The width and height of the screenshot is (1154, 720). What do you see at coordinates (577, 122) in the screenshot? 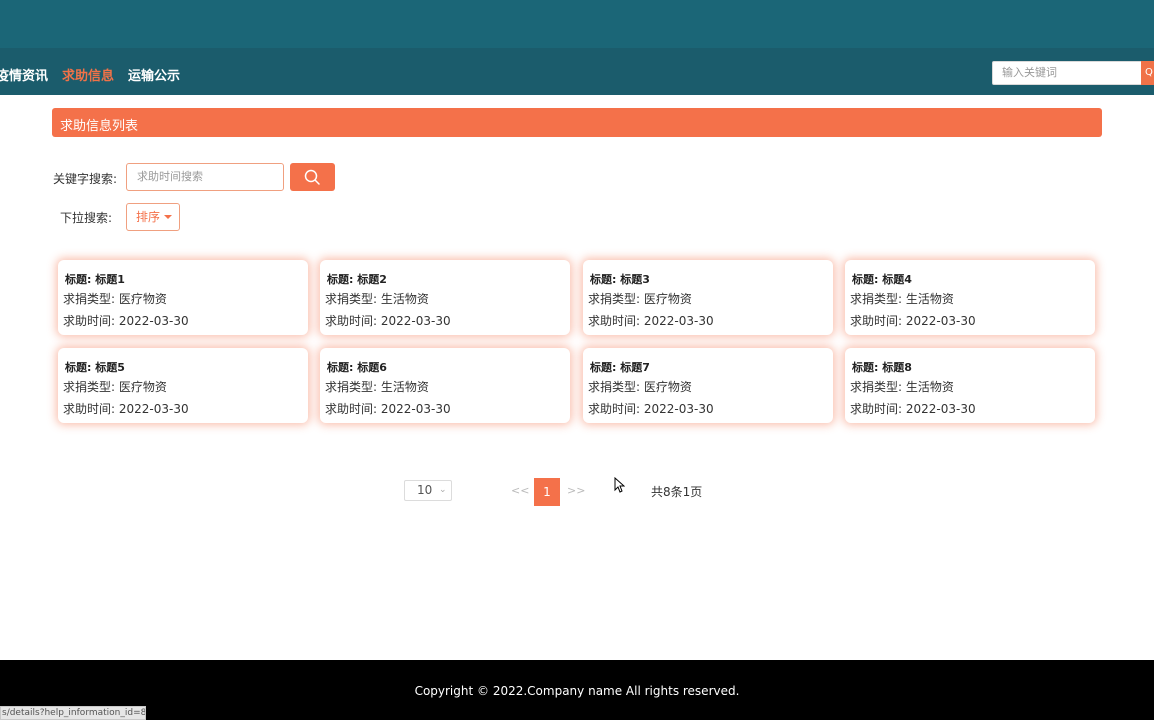
I see `section-header: 求助信息列表` at bounding box center [577, 122].